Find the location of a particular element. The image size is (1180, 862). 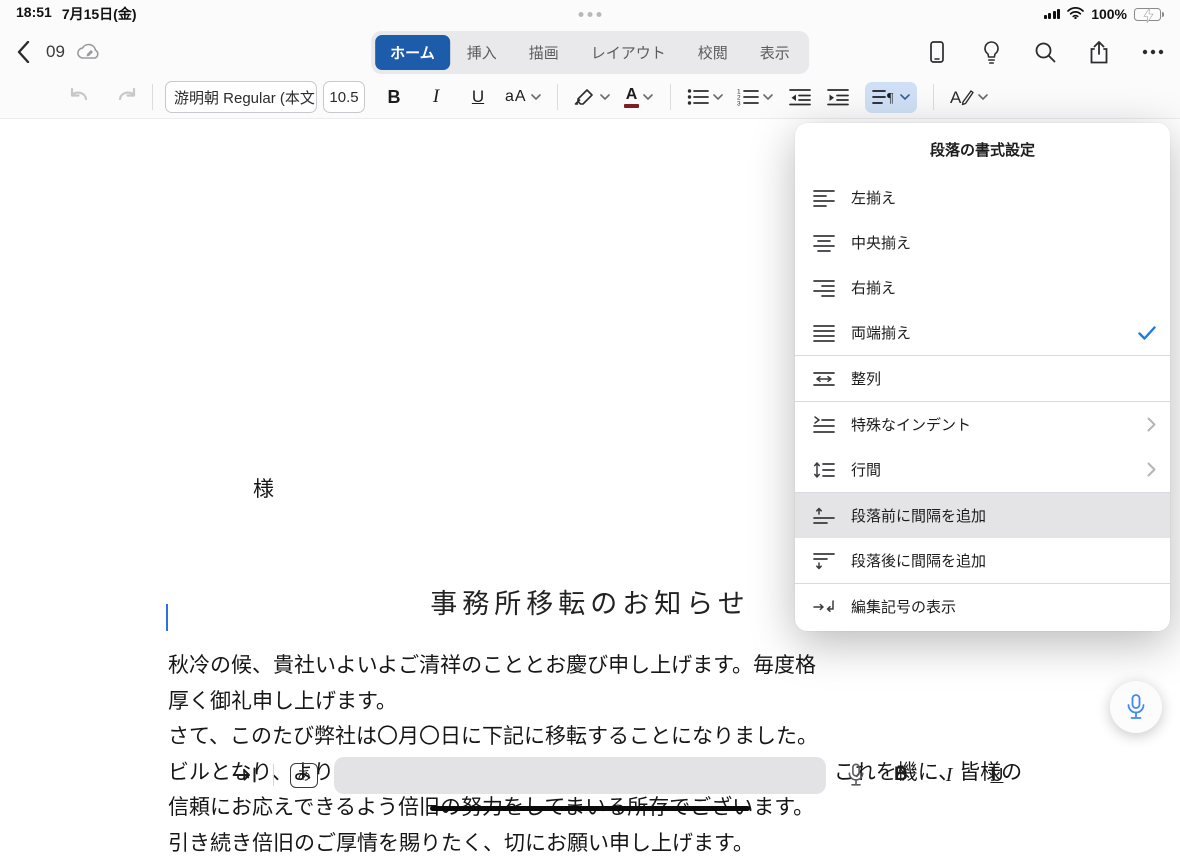

share-icon is located at coordinates (1099, 52).